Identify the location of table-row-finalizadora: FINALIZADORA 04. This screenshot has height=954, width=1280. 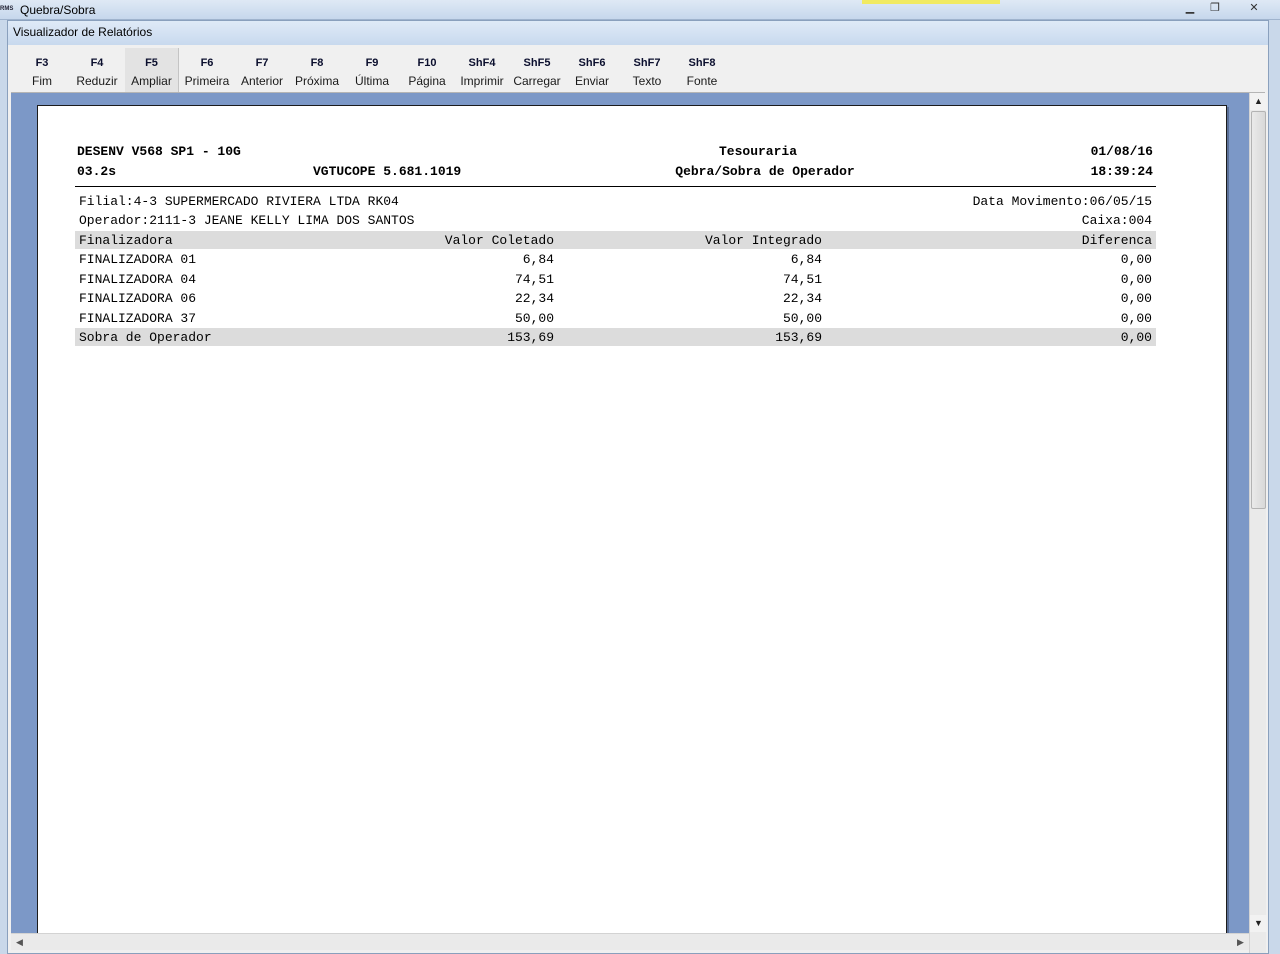
(138, 279).